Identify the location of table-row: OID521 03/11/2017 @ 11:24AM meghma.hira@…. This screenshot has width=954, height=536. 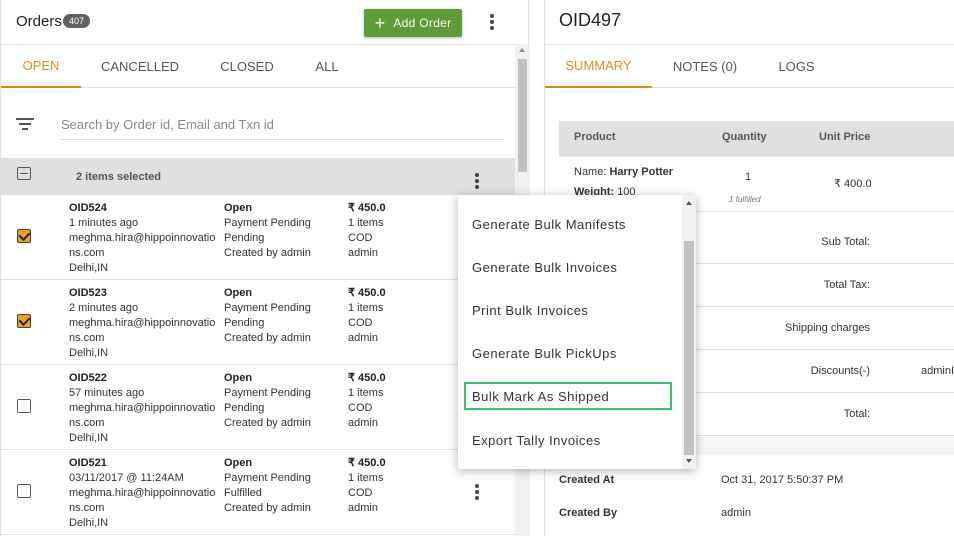
(258, 492).